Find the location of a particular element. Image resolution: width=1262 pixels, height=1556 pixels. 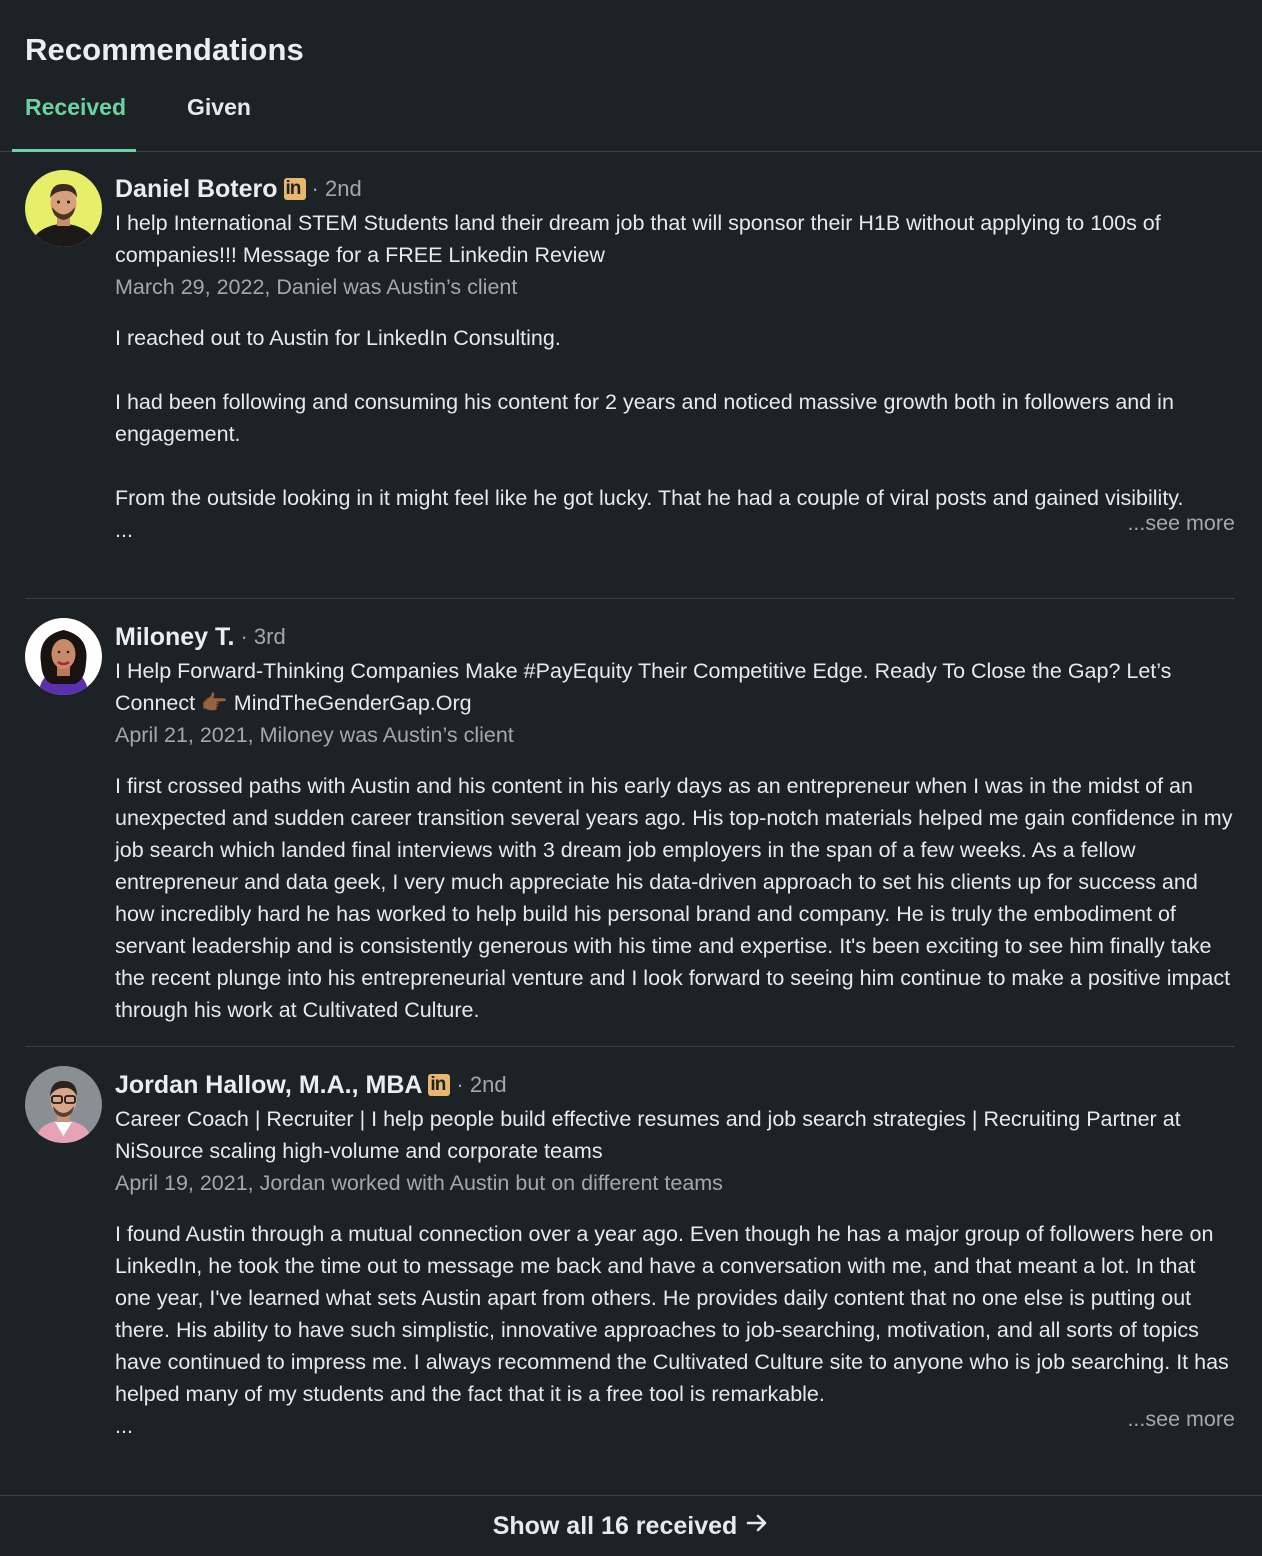

name-row: Daniel Botero in · 2nd is located at coordinates (675, 189).